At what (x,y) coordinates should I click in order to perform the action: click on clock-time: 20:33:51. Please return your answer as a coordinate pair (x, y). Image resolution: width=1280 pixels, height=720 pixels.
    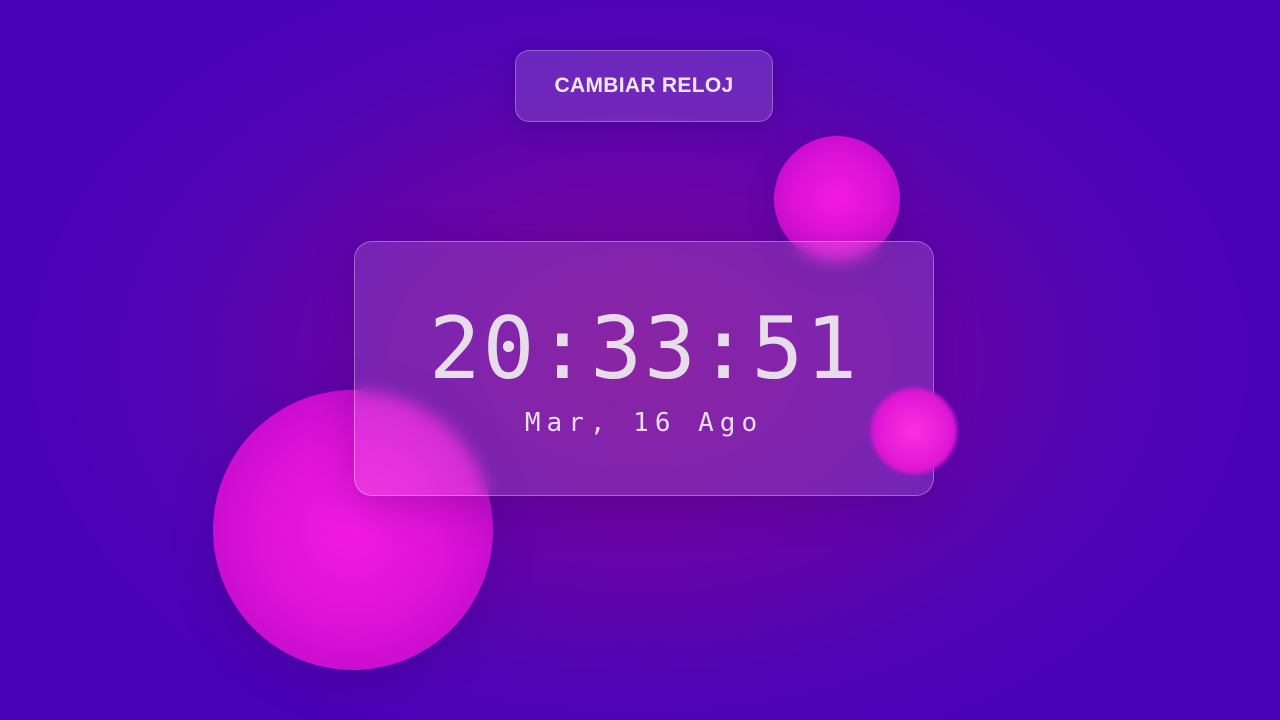
    Looking at the image, I should click on (644, 349).